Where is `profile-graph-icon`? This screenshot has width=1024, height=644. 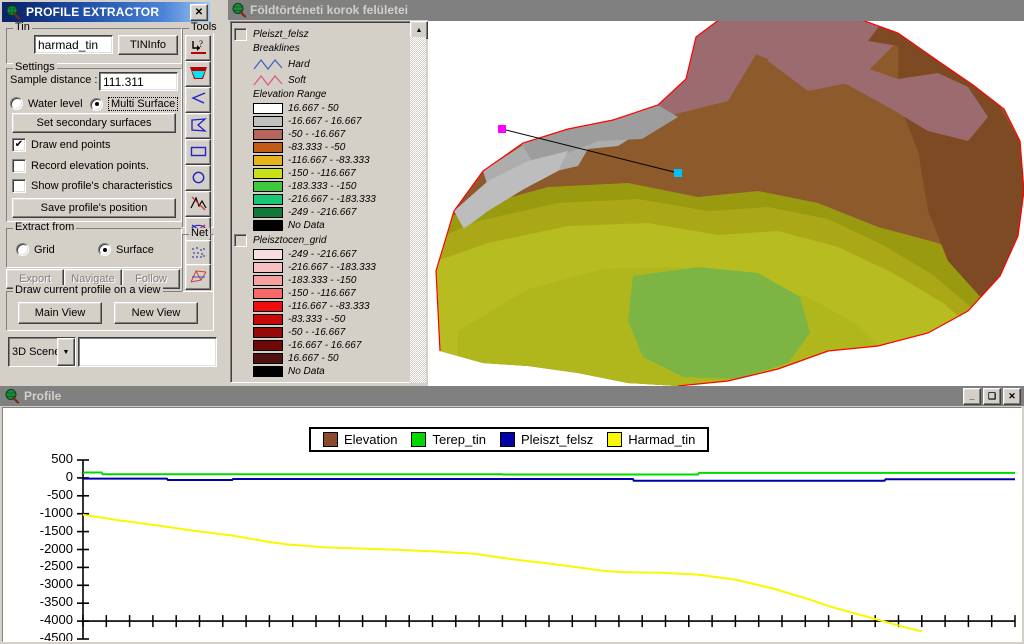 profile-graph-icon is located at coordinates (198, 204).